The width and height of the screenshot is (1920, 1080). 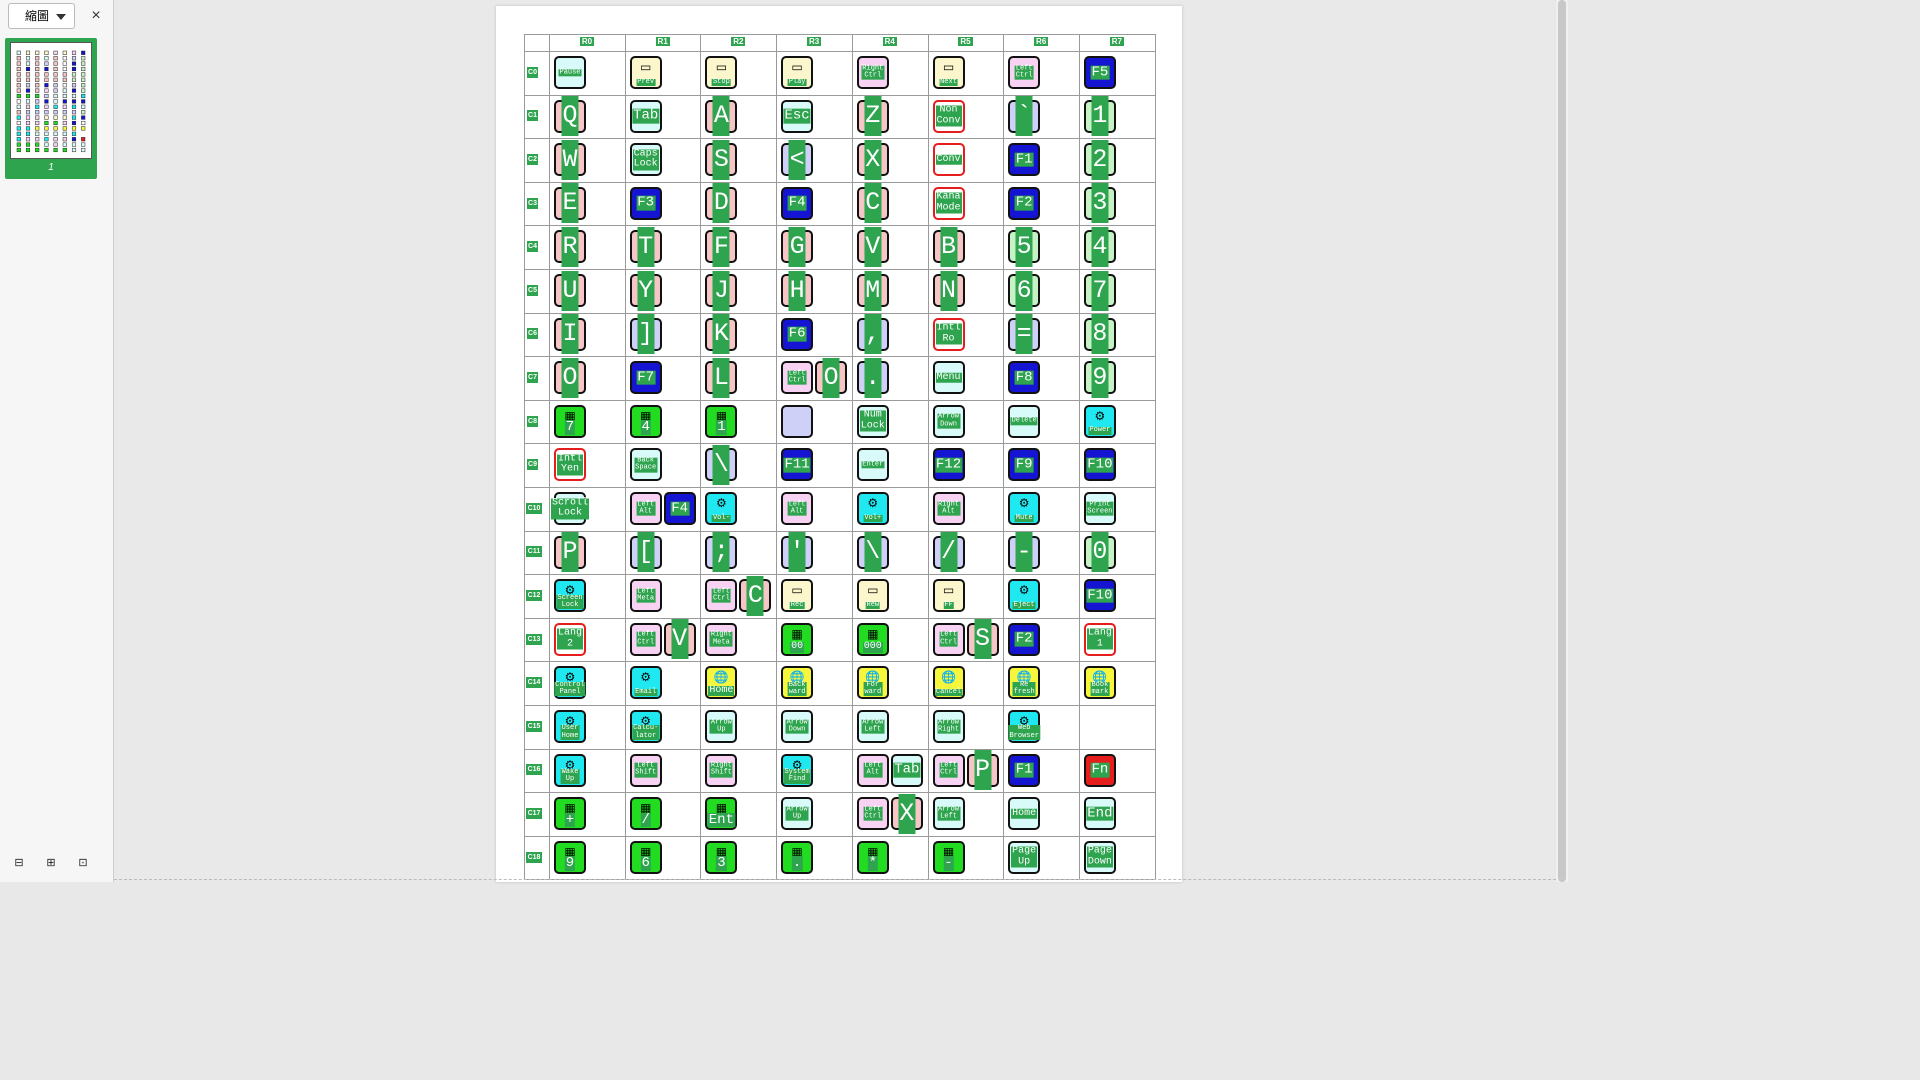 I want to click on key-cap: Kana Mode, so click(x=948, y=203).